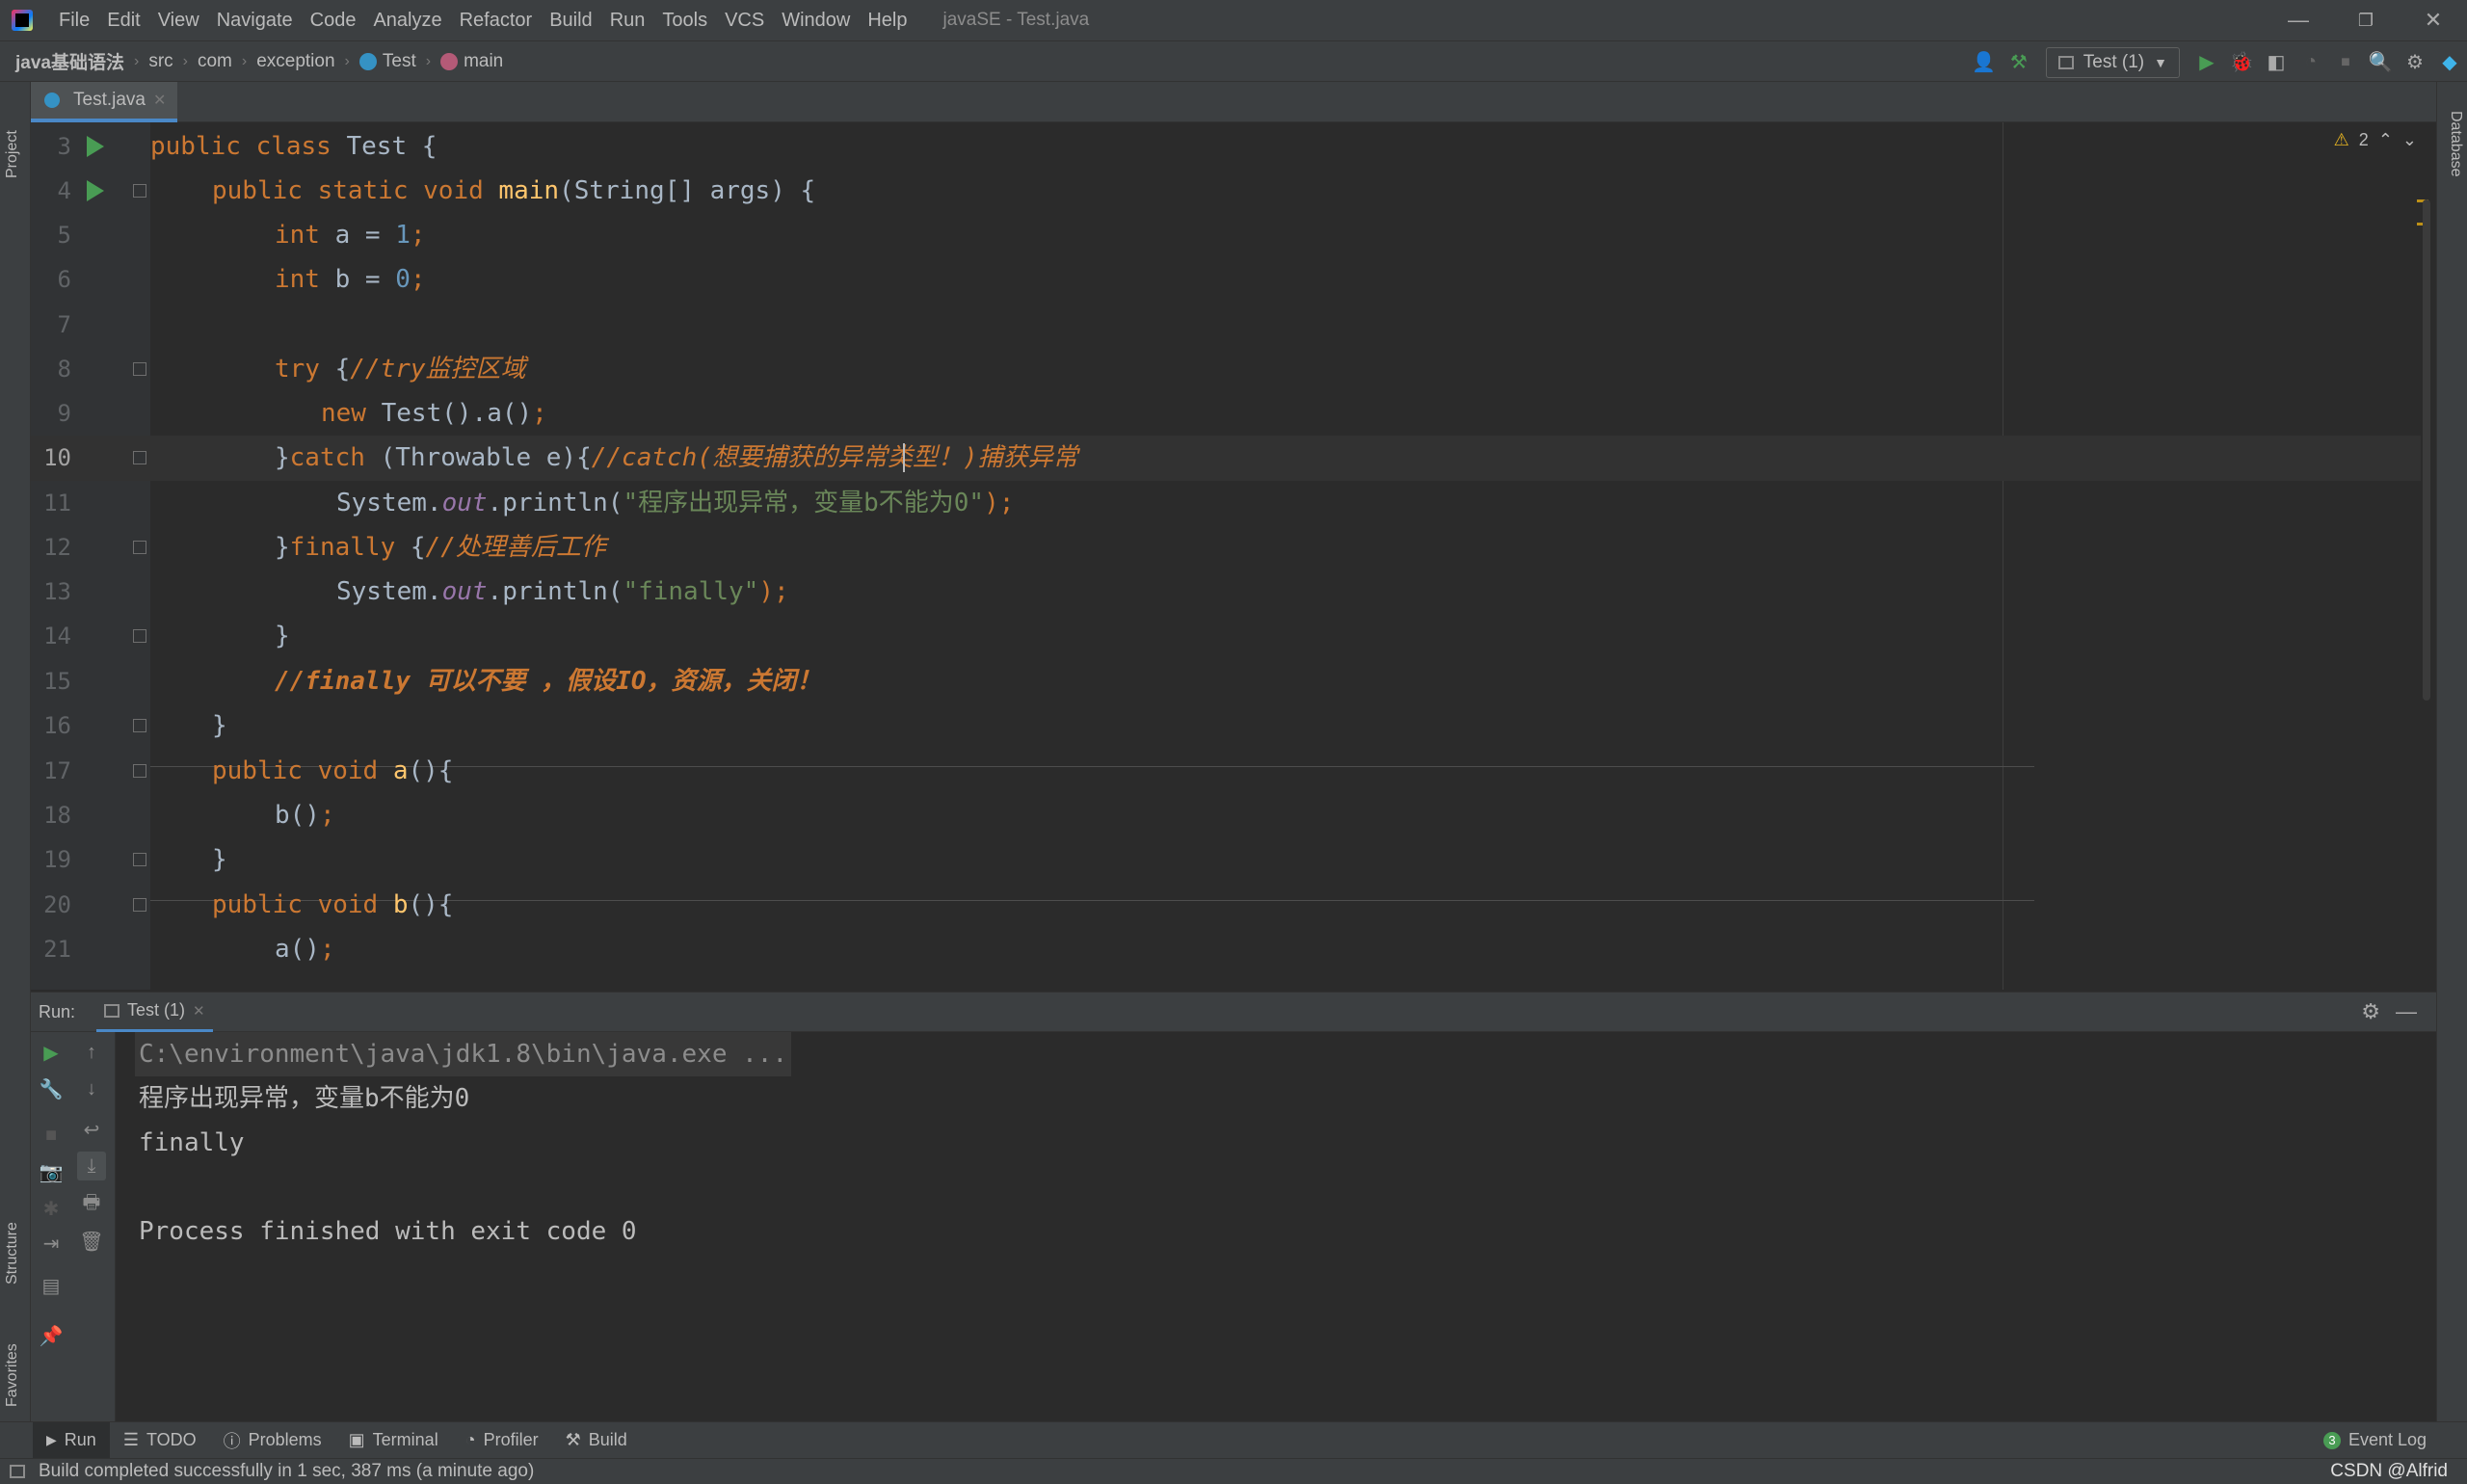  What do you see at coordinates (2380, 62) in the screenshot?
I see `search-icon: 🔍` at bounding box center [2380, 62].